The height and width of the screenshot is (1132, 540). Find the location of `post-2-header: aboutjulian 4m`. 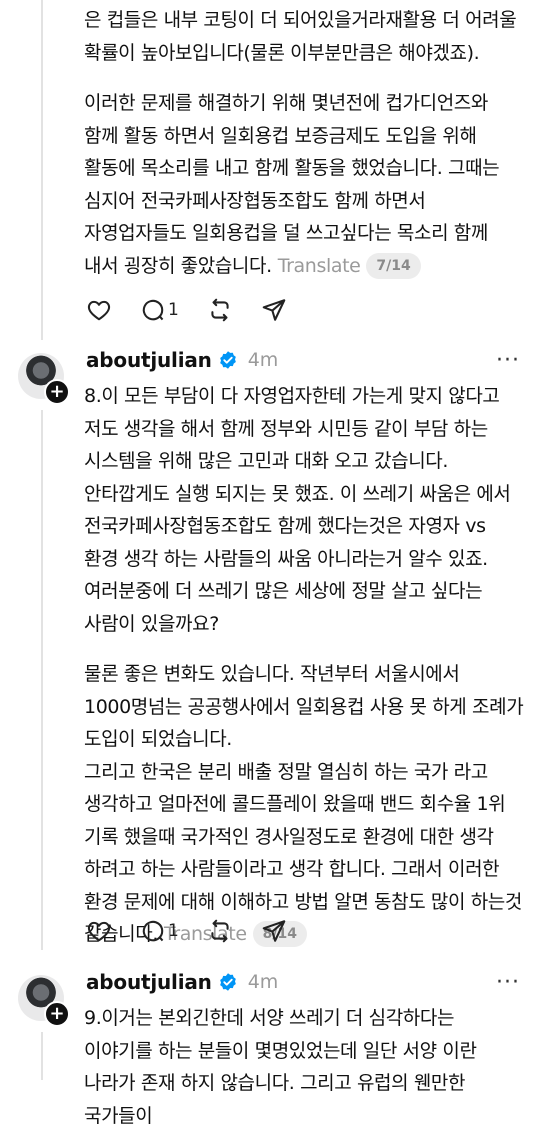

post-2-header: aboutjulian 4m is located at coordinates (182, 360).